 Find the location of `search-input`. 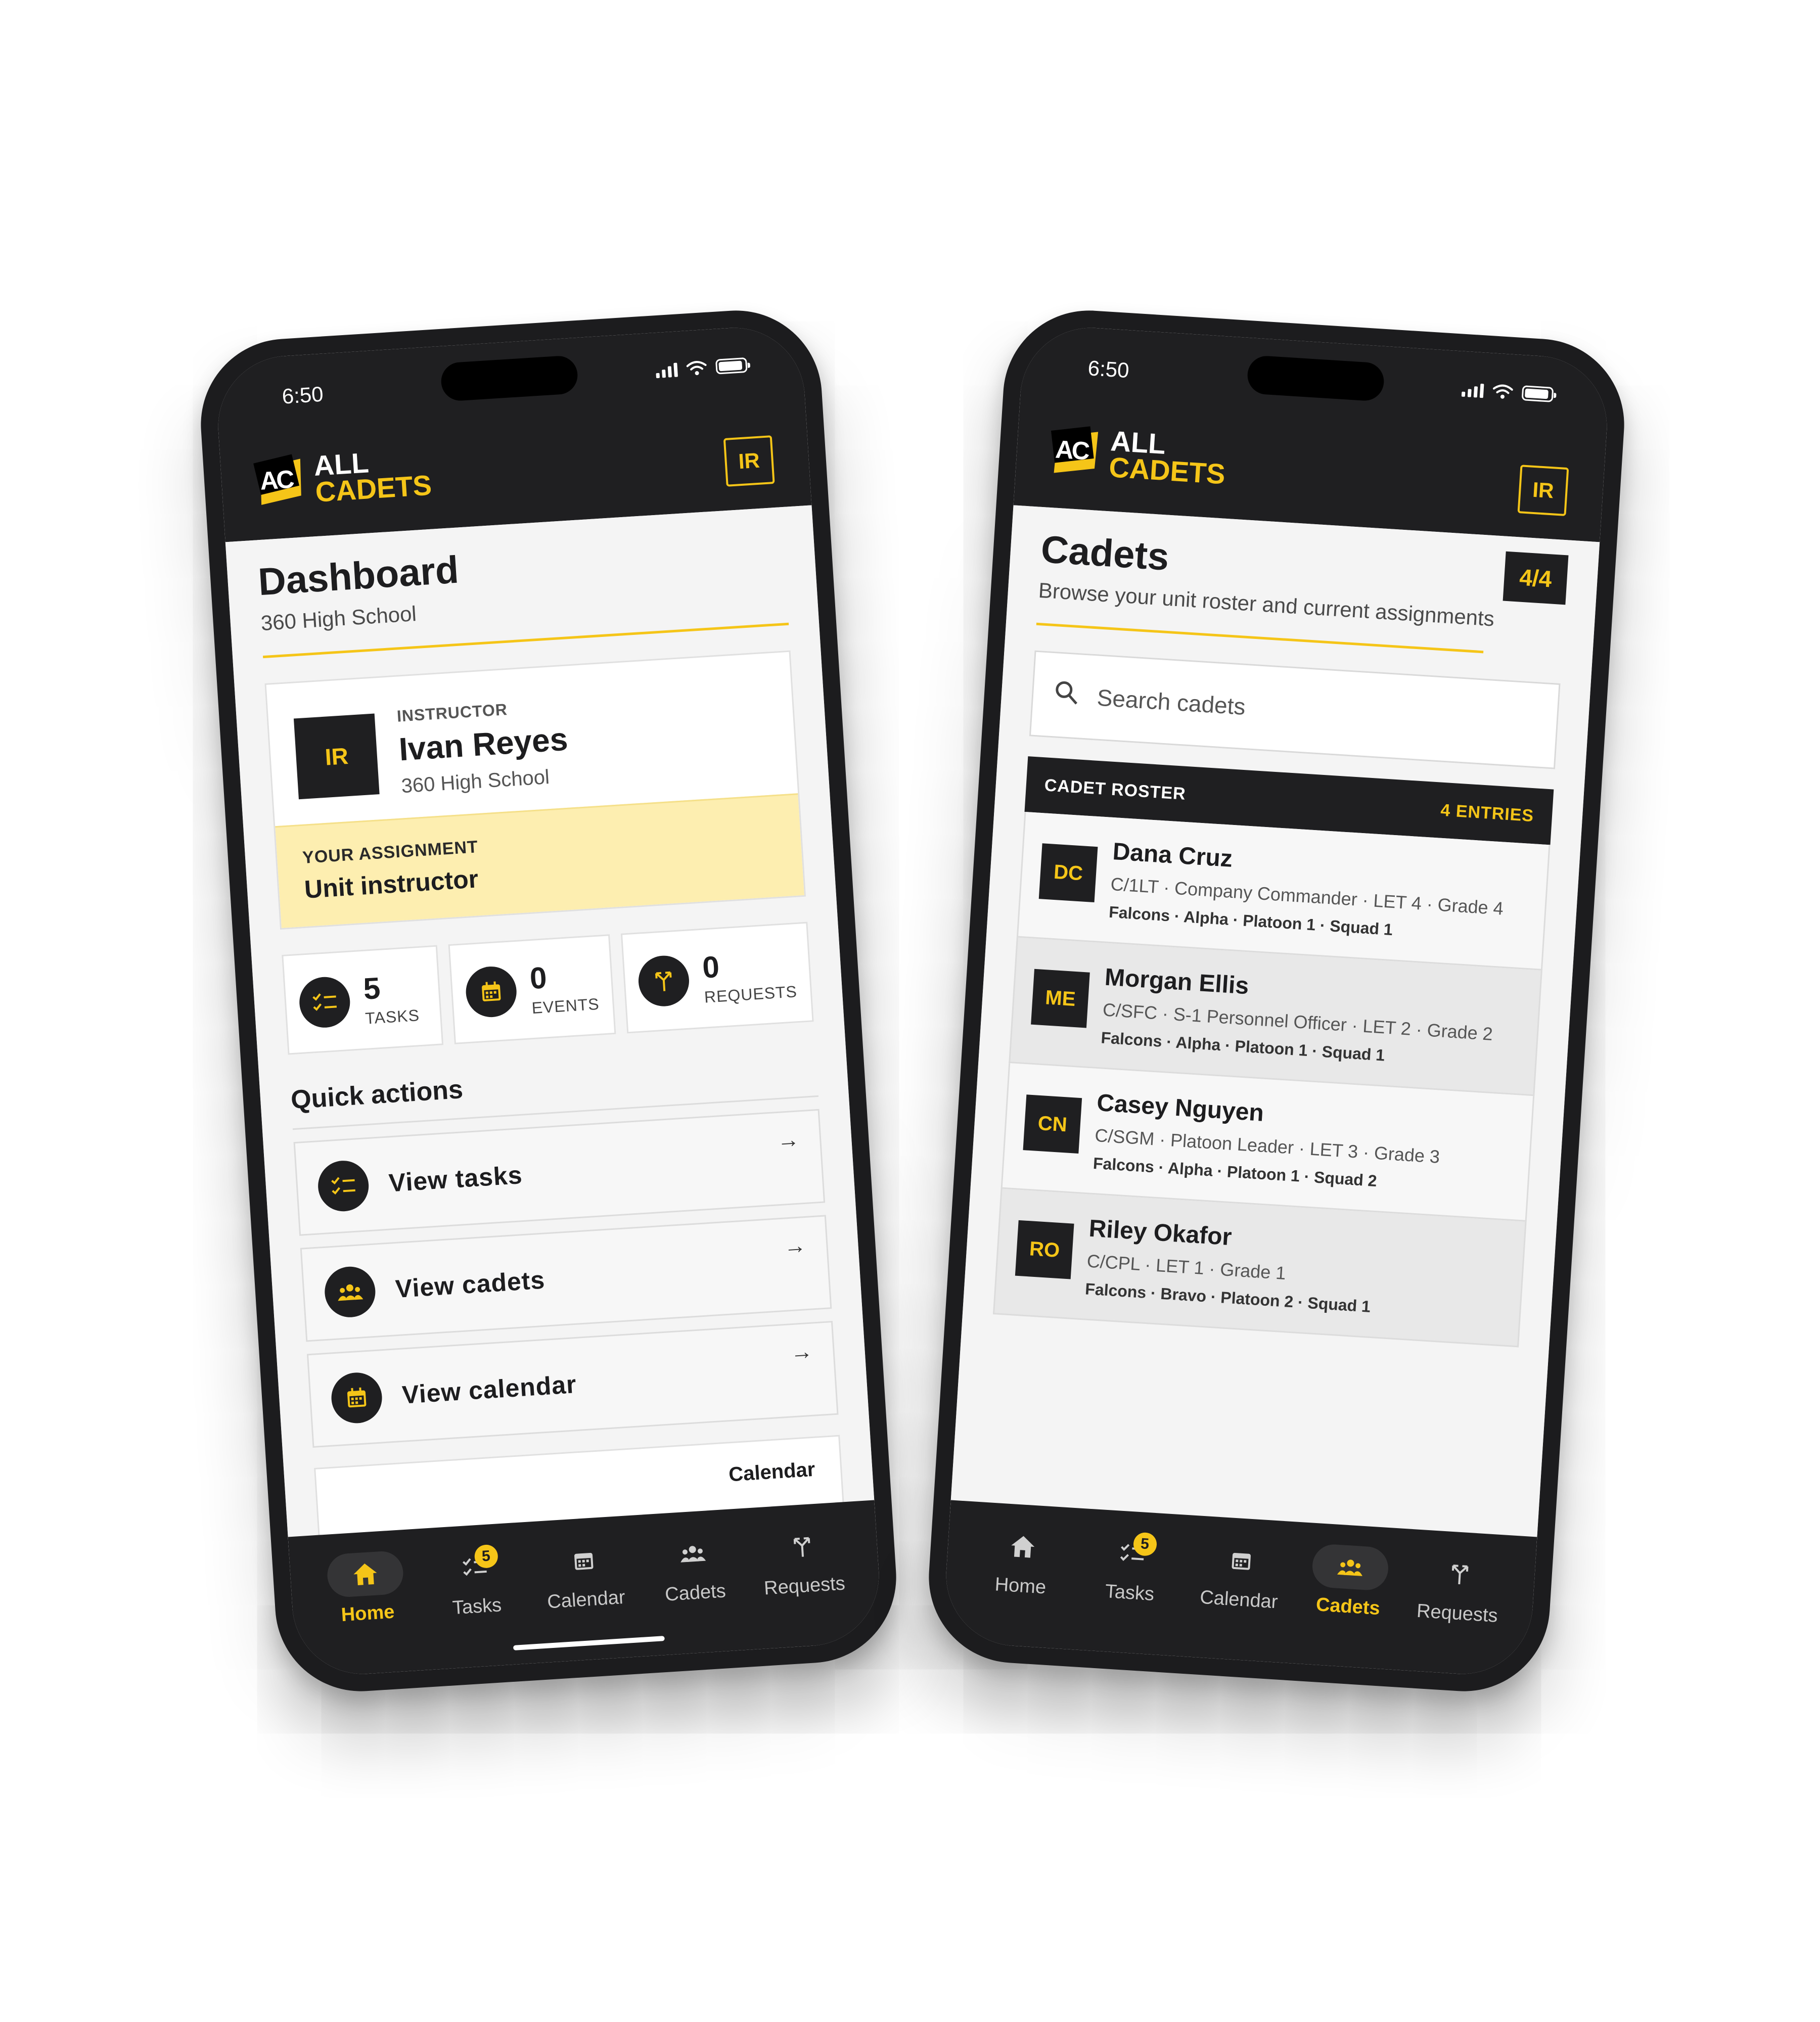

search-input is located at coordinates (1316, 711).